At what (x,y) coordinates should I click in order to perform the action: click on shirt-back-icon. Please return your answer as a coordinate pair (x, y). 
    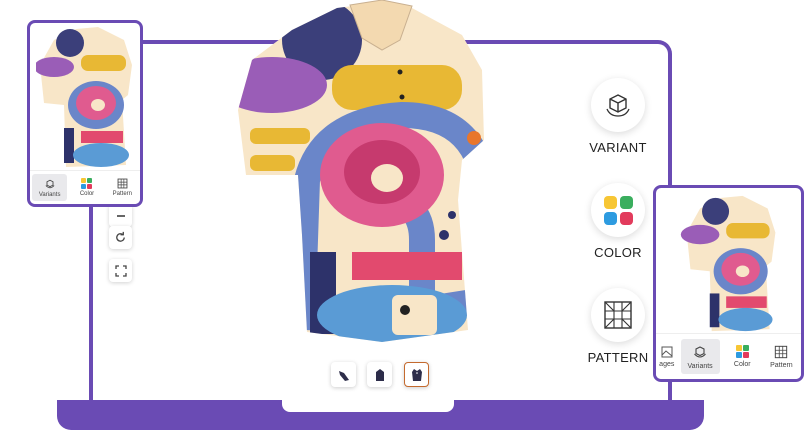
    Looking at the image, I should click on (379, 374).